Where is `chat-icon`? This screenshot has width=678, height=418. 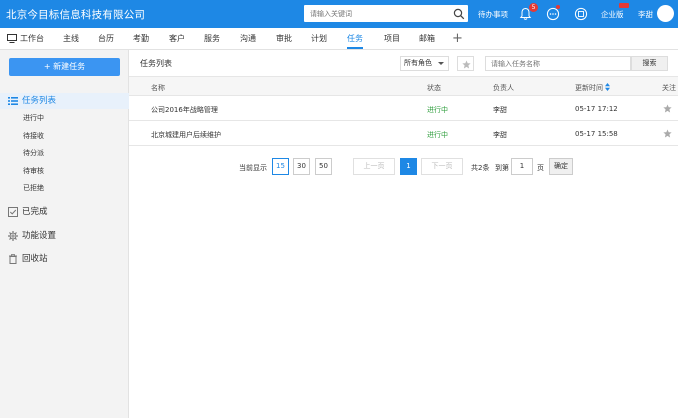
chat-icon is located at coordinates (553, 14).